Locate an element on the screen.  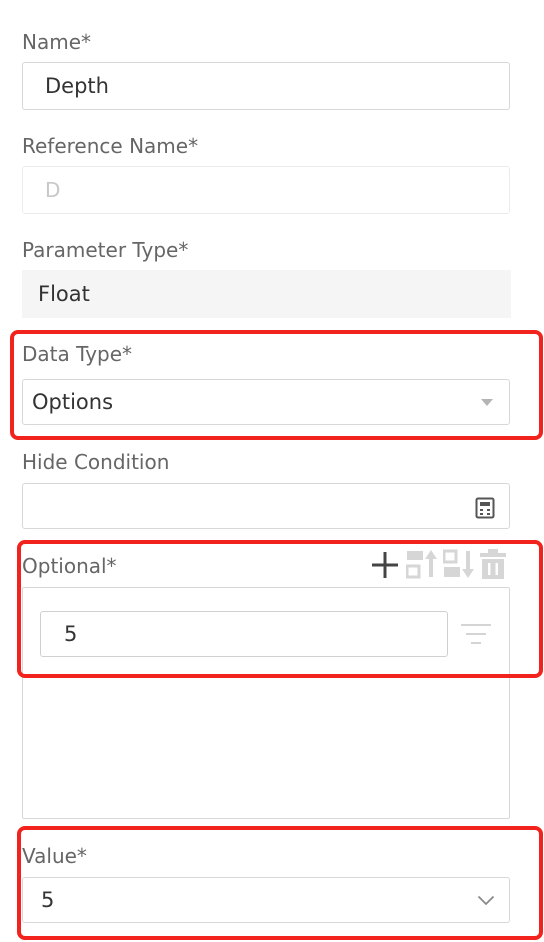
parameter-type-value: Float is located at coordinates (64, 294).